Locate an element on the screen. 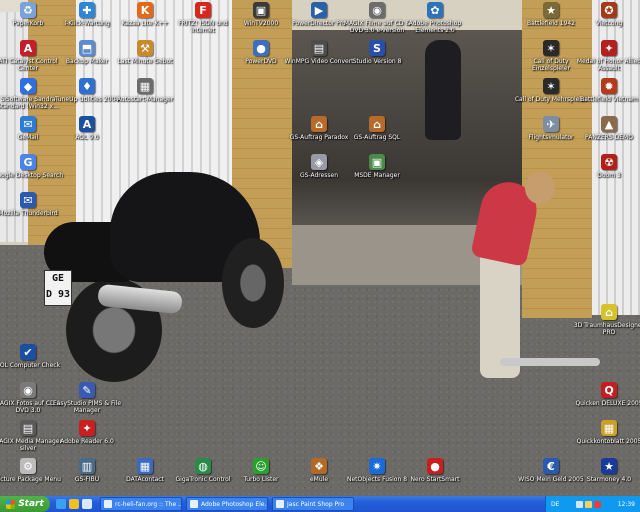 Image resolution: width=640 pixels, height=512 pixels. wiso-icon: € is located at coordinates (551, 466).